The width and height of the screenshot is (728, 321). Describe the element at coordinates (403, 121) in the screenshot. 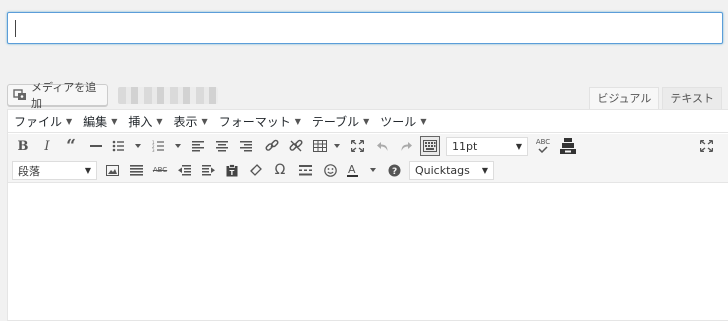

I see `menu-tools: ツール ▼` at that location.